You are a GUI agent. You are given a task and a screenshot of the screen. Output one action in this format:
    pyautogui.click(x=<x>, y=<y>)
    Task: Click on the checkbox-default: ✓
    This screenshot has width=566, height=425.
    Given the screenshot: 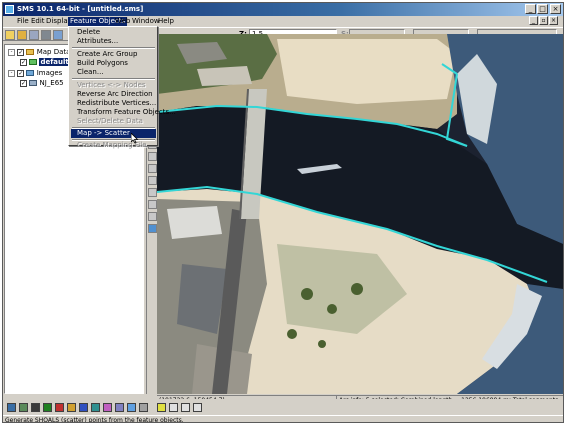 What is the action you would take?
    pyautogui.click(x=23, y=62)
    